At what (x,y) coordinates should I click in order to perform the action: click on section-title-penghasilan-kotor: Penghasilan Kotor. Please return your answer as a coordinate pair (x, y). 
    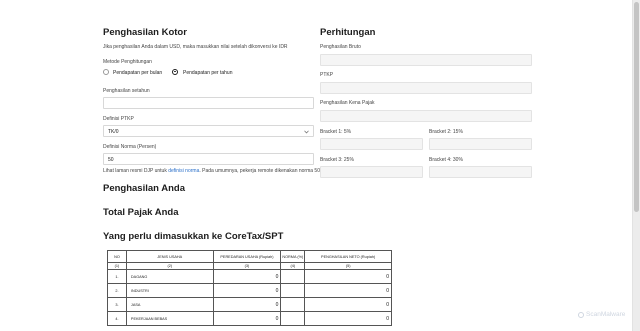
    Looking at the image, I should click on (145, 32).